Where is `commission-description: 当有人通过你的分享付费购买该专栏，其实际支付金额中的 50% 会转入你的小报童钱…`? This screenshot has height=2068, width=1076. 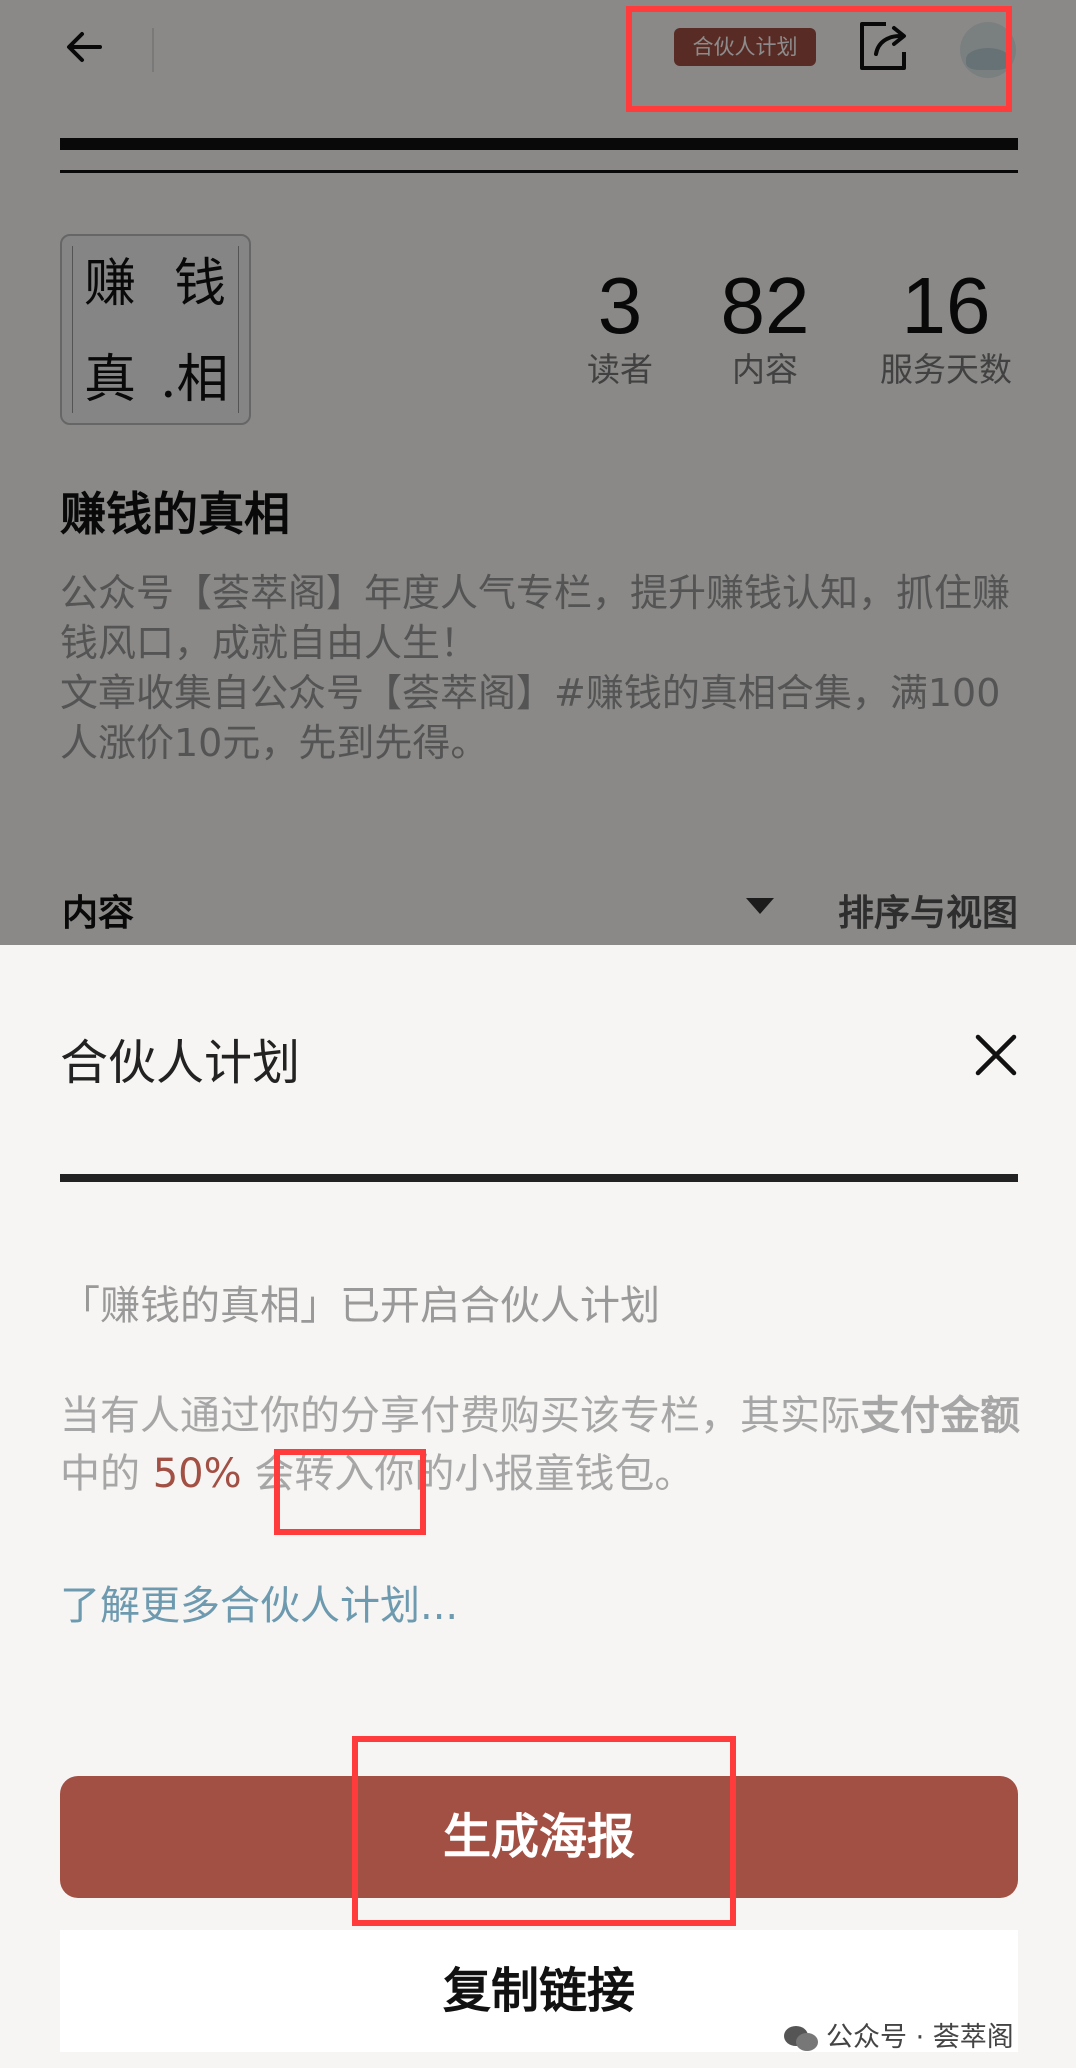 commission-description: 当有人通过你的分享付费购买该专栏，其实际支付金额中的 50% 会转入你的小报童钱… is located at coordinates (540, 1445).